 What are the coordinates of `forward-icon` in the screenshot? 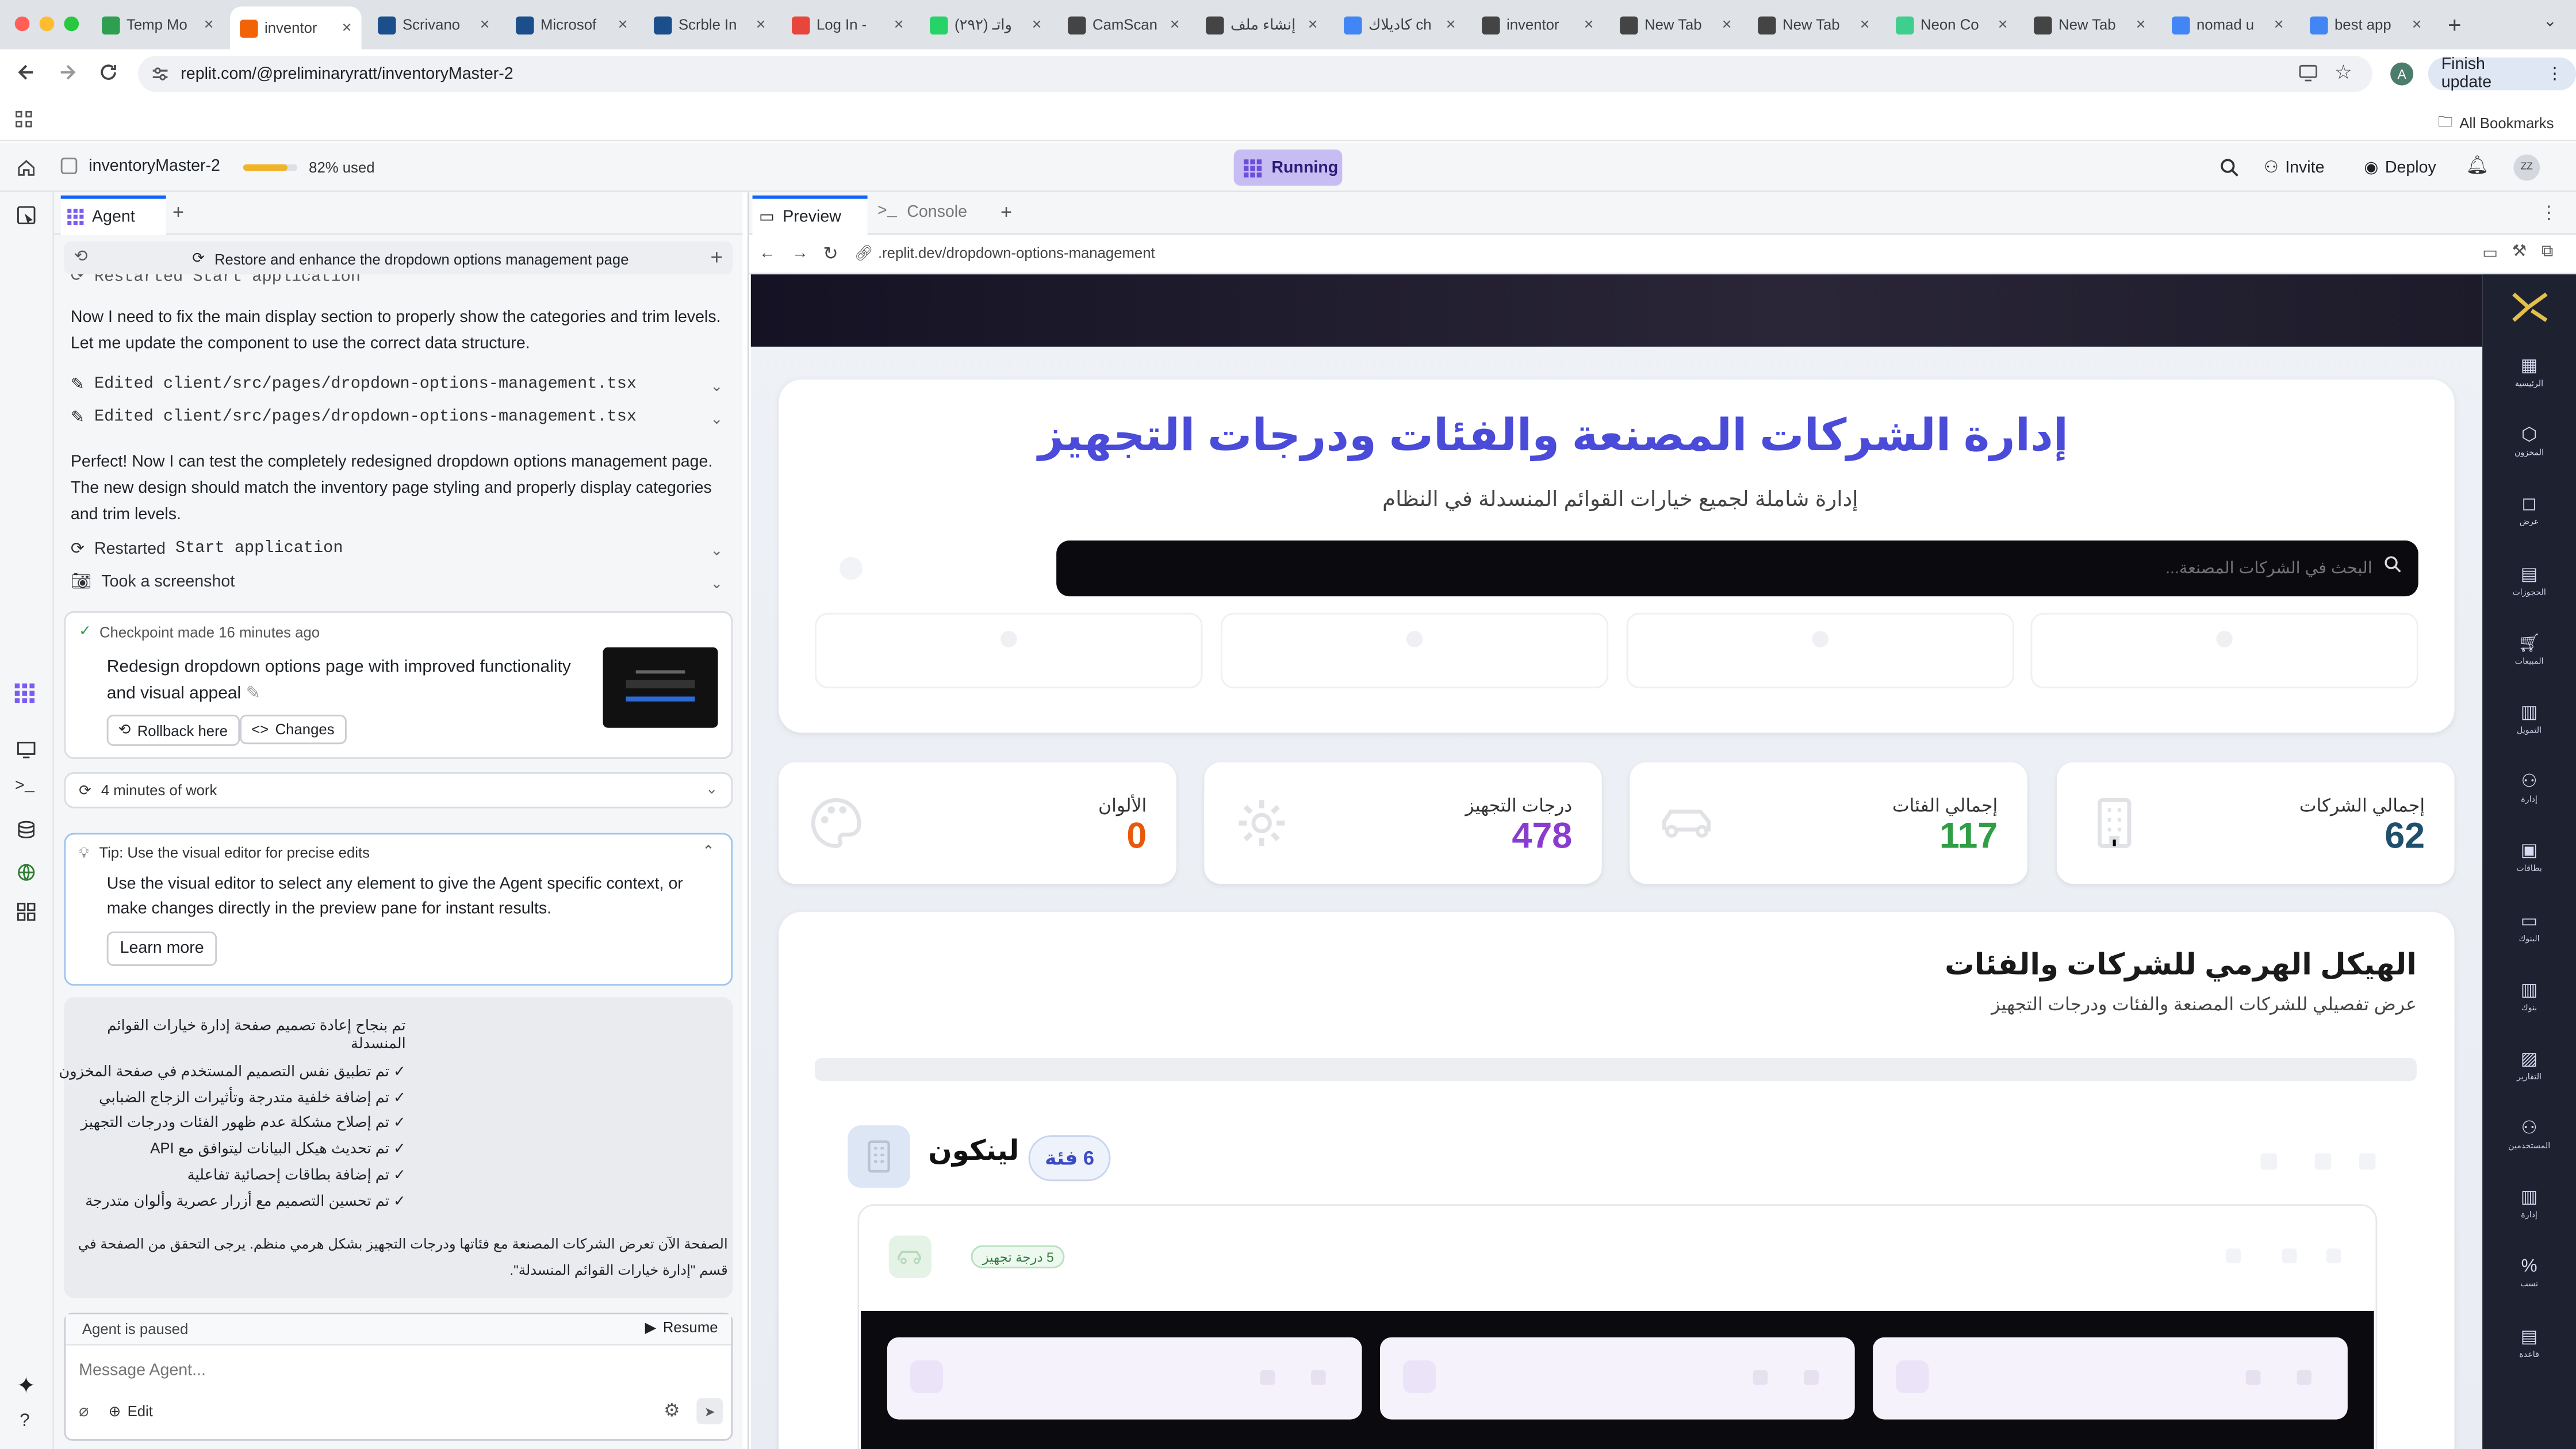 It's located at (67, 72).